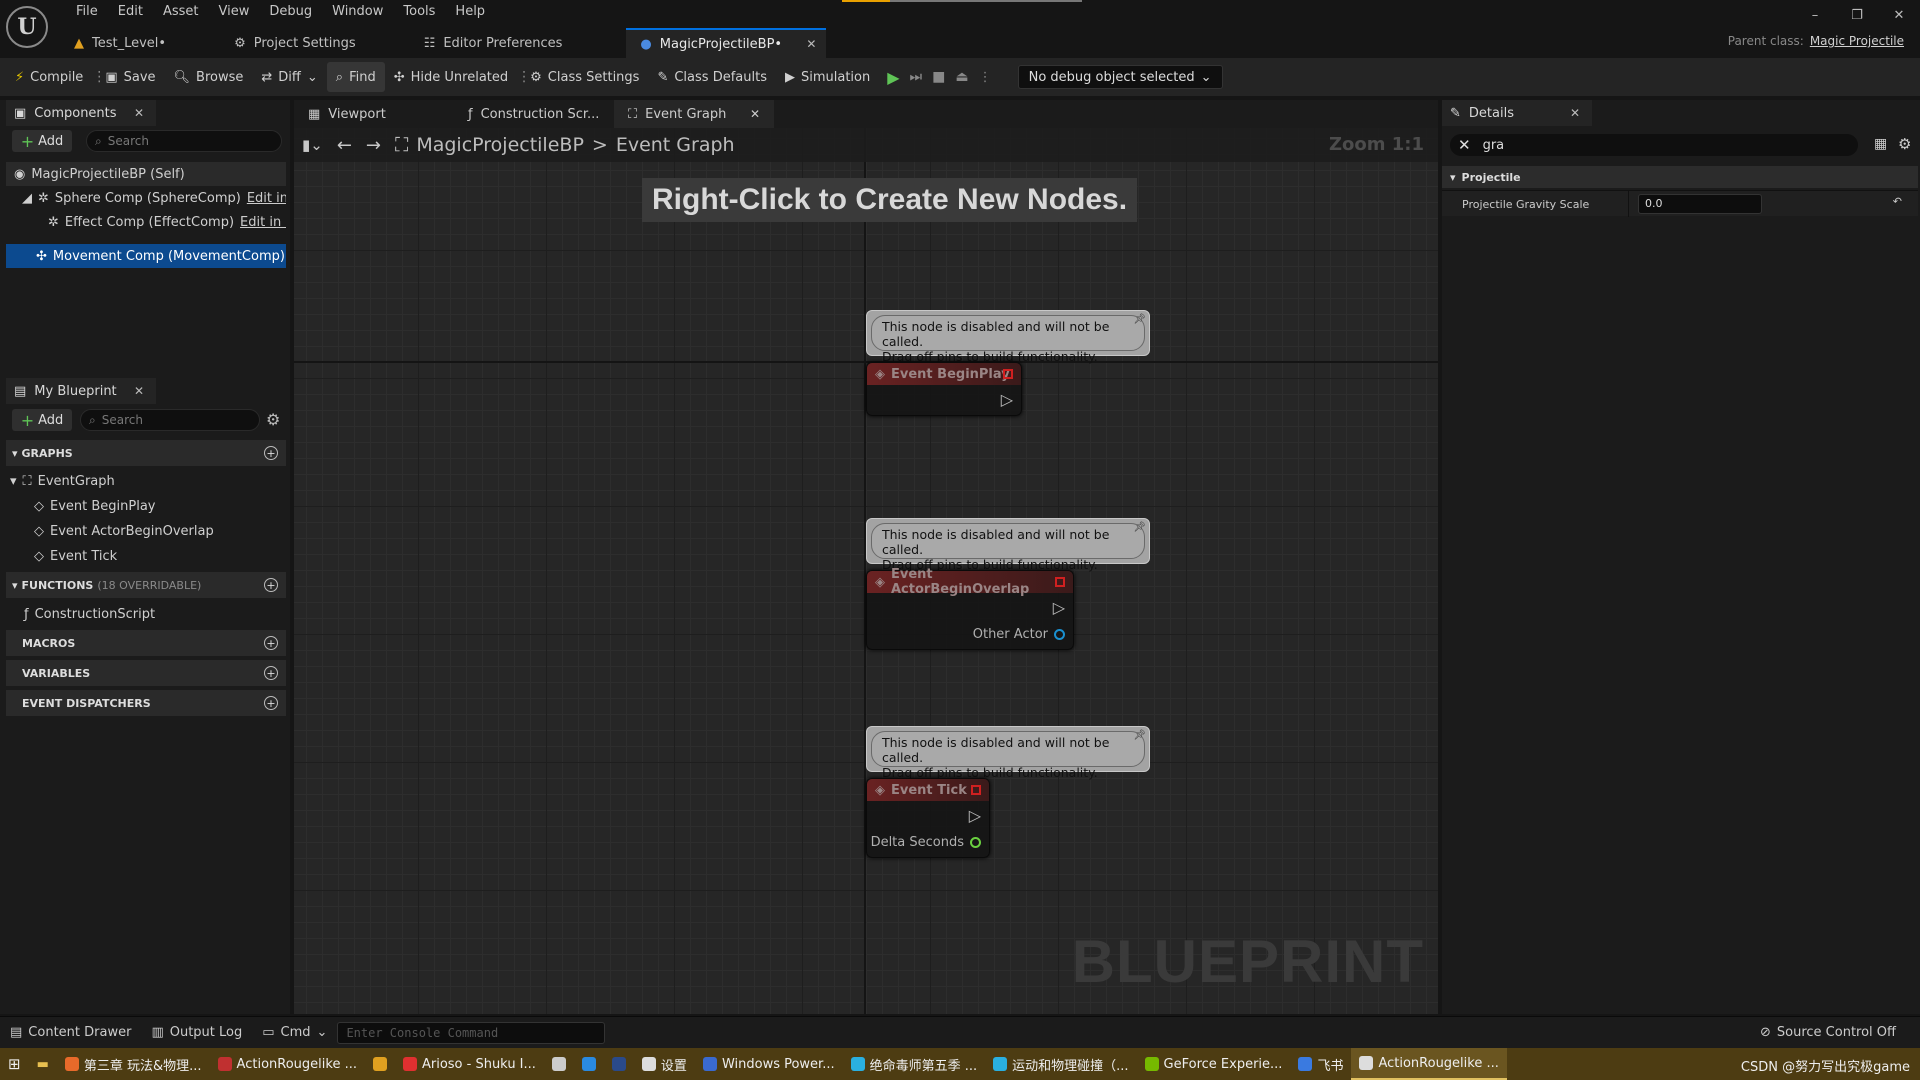 The width and height of the screenshot is (1920, 1080). What do you see at coordinates (184, 141) in the screenshot?
I see `components-search-input: ⌕ Search` at bounding box center [184, 141].